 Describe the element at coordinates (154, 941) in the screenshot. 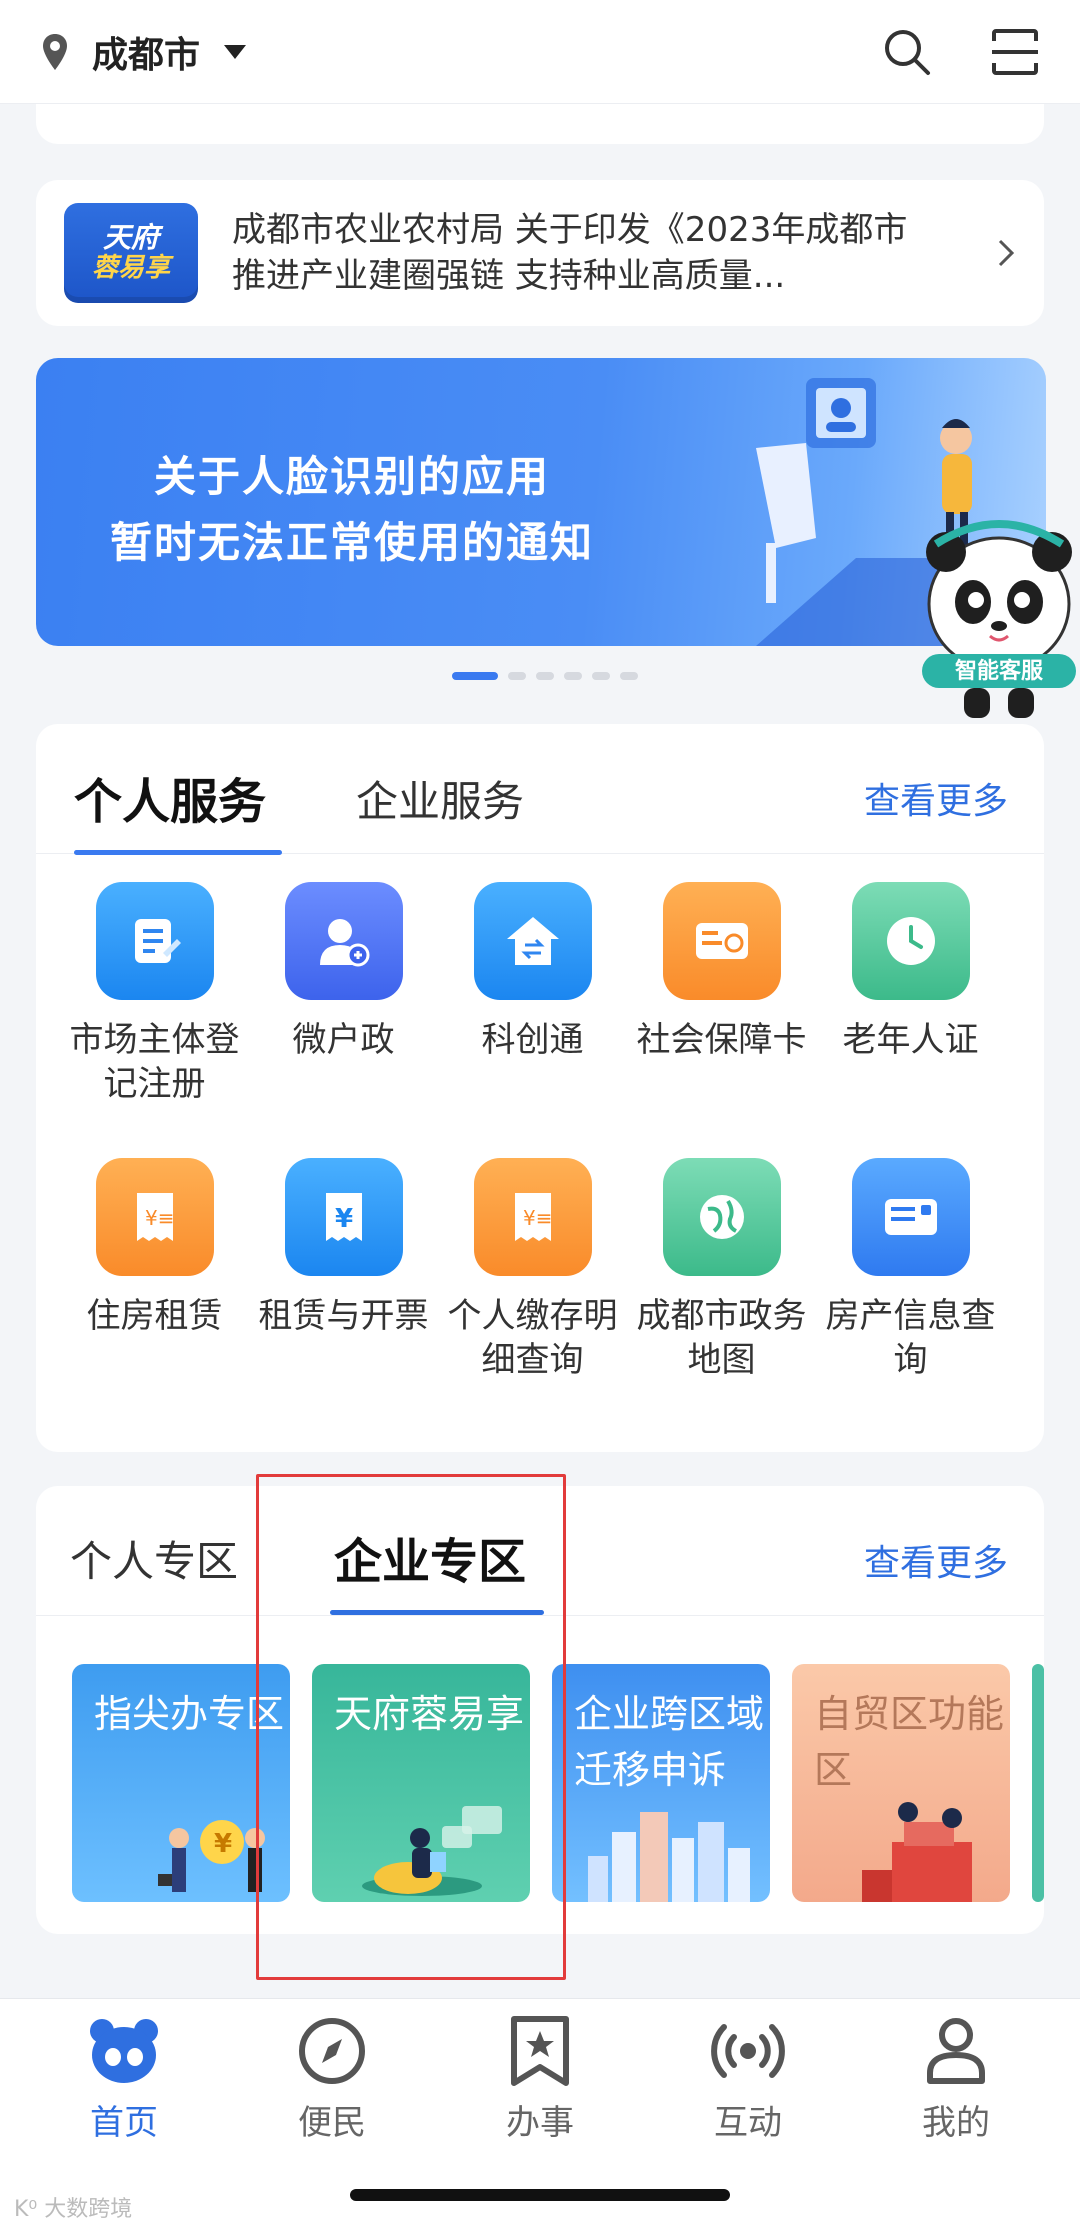

I see `document-edit-icon` at that location.